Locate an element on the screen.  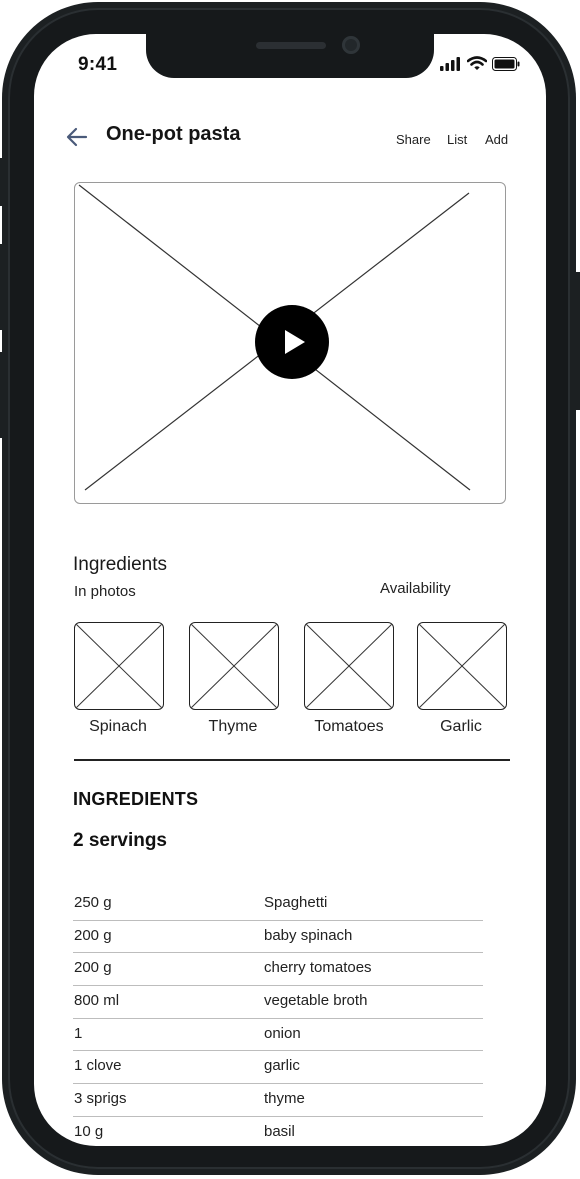
availability-tab: Availability is located at coordinates (415, 588).